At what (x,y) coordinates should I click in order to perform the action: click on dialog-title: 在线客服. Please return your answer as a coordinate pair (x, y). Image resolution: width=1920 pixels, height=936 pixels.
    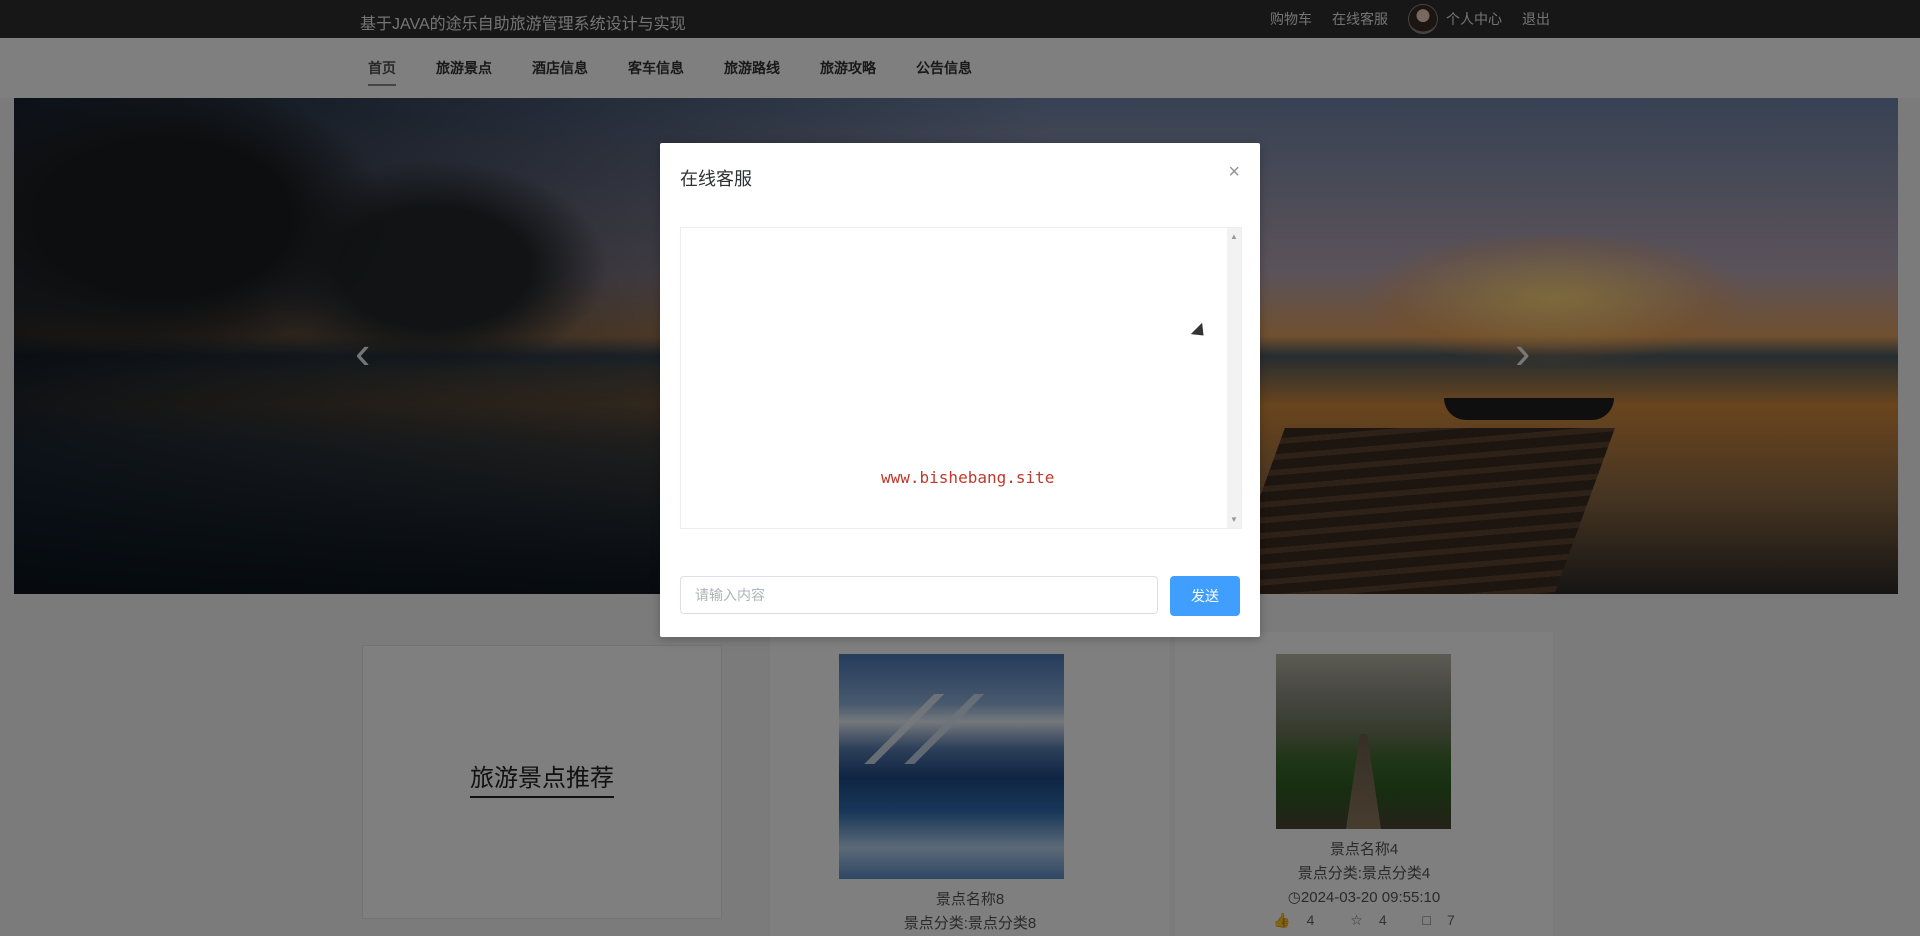
    Looking at the image, I should click on (716, 179).